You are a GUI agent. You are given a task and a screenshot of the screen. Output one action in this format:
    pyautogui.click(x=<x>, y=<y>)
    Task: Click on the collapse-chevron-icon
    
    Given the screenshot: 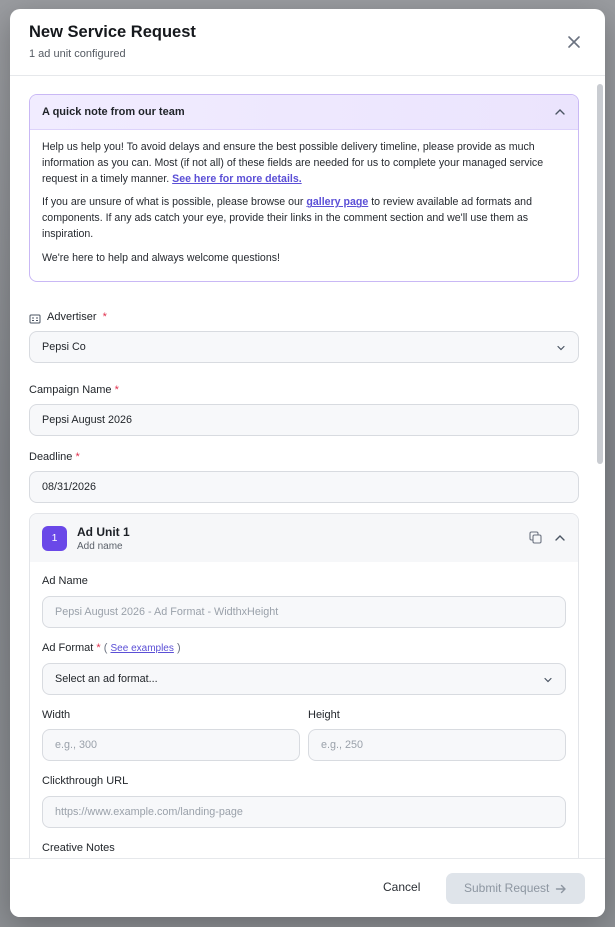 What is the action you would take?
    pyautogui.click(x=560, y=538)
    